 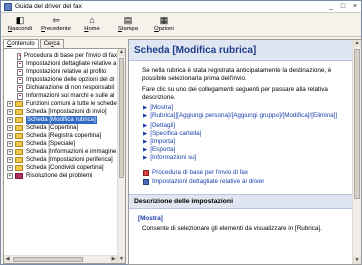 I want to click on toolbar: ◧ Nascondi ⇦ Precedente ⌂ Home ▤ Stampa ▦ Opzioni, so click(x=181, y=25).